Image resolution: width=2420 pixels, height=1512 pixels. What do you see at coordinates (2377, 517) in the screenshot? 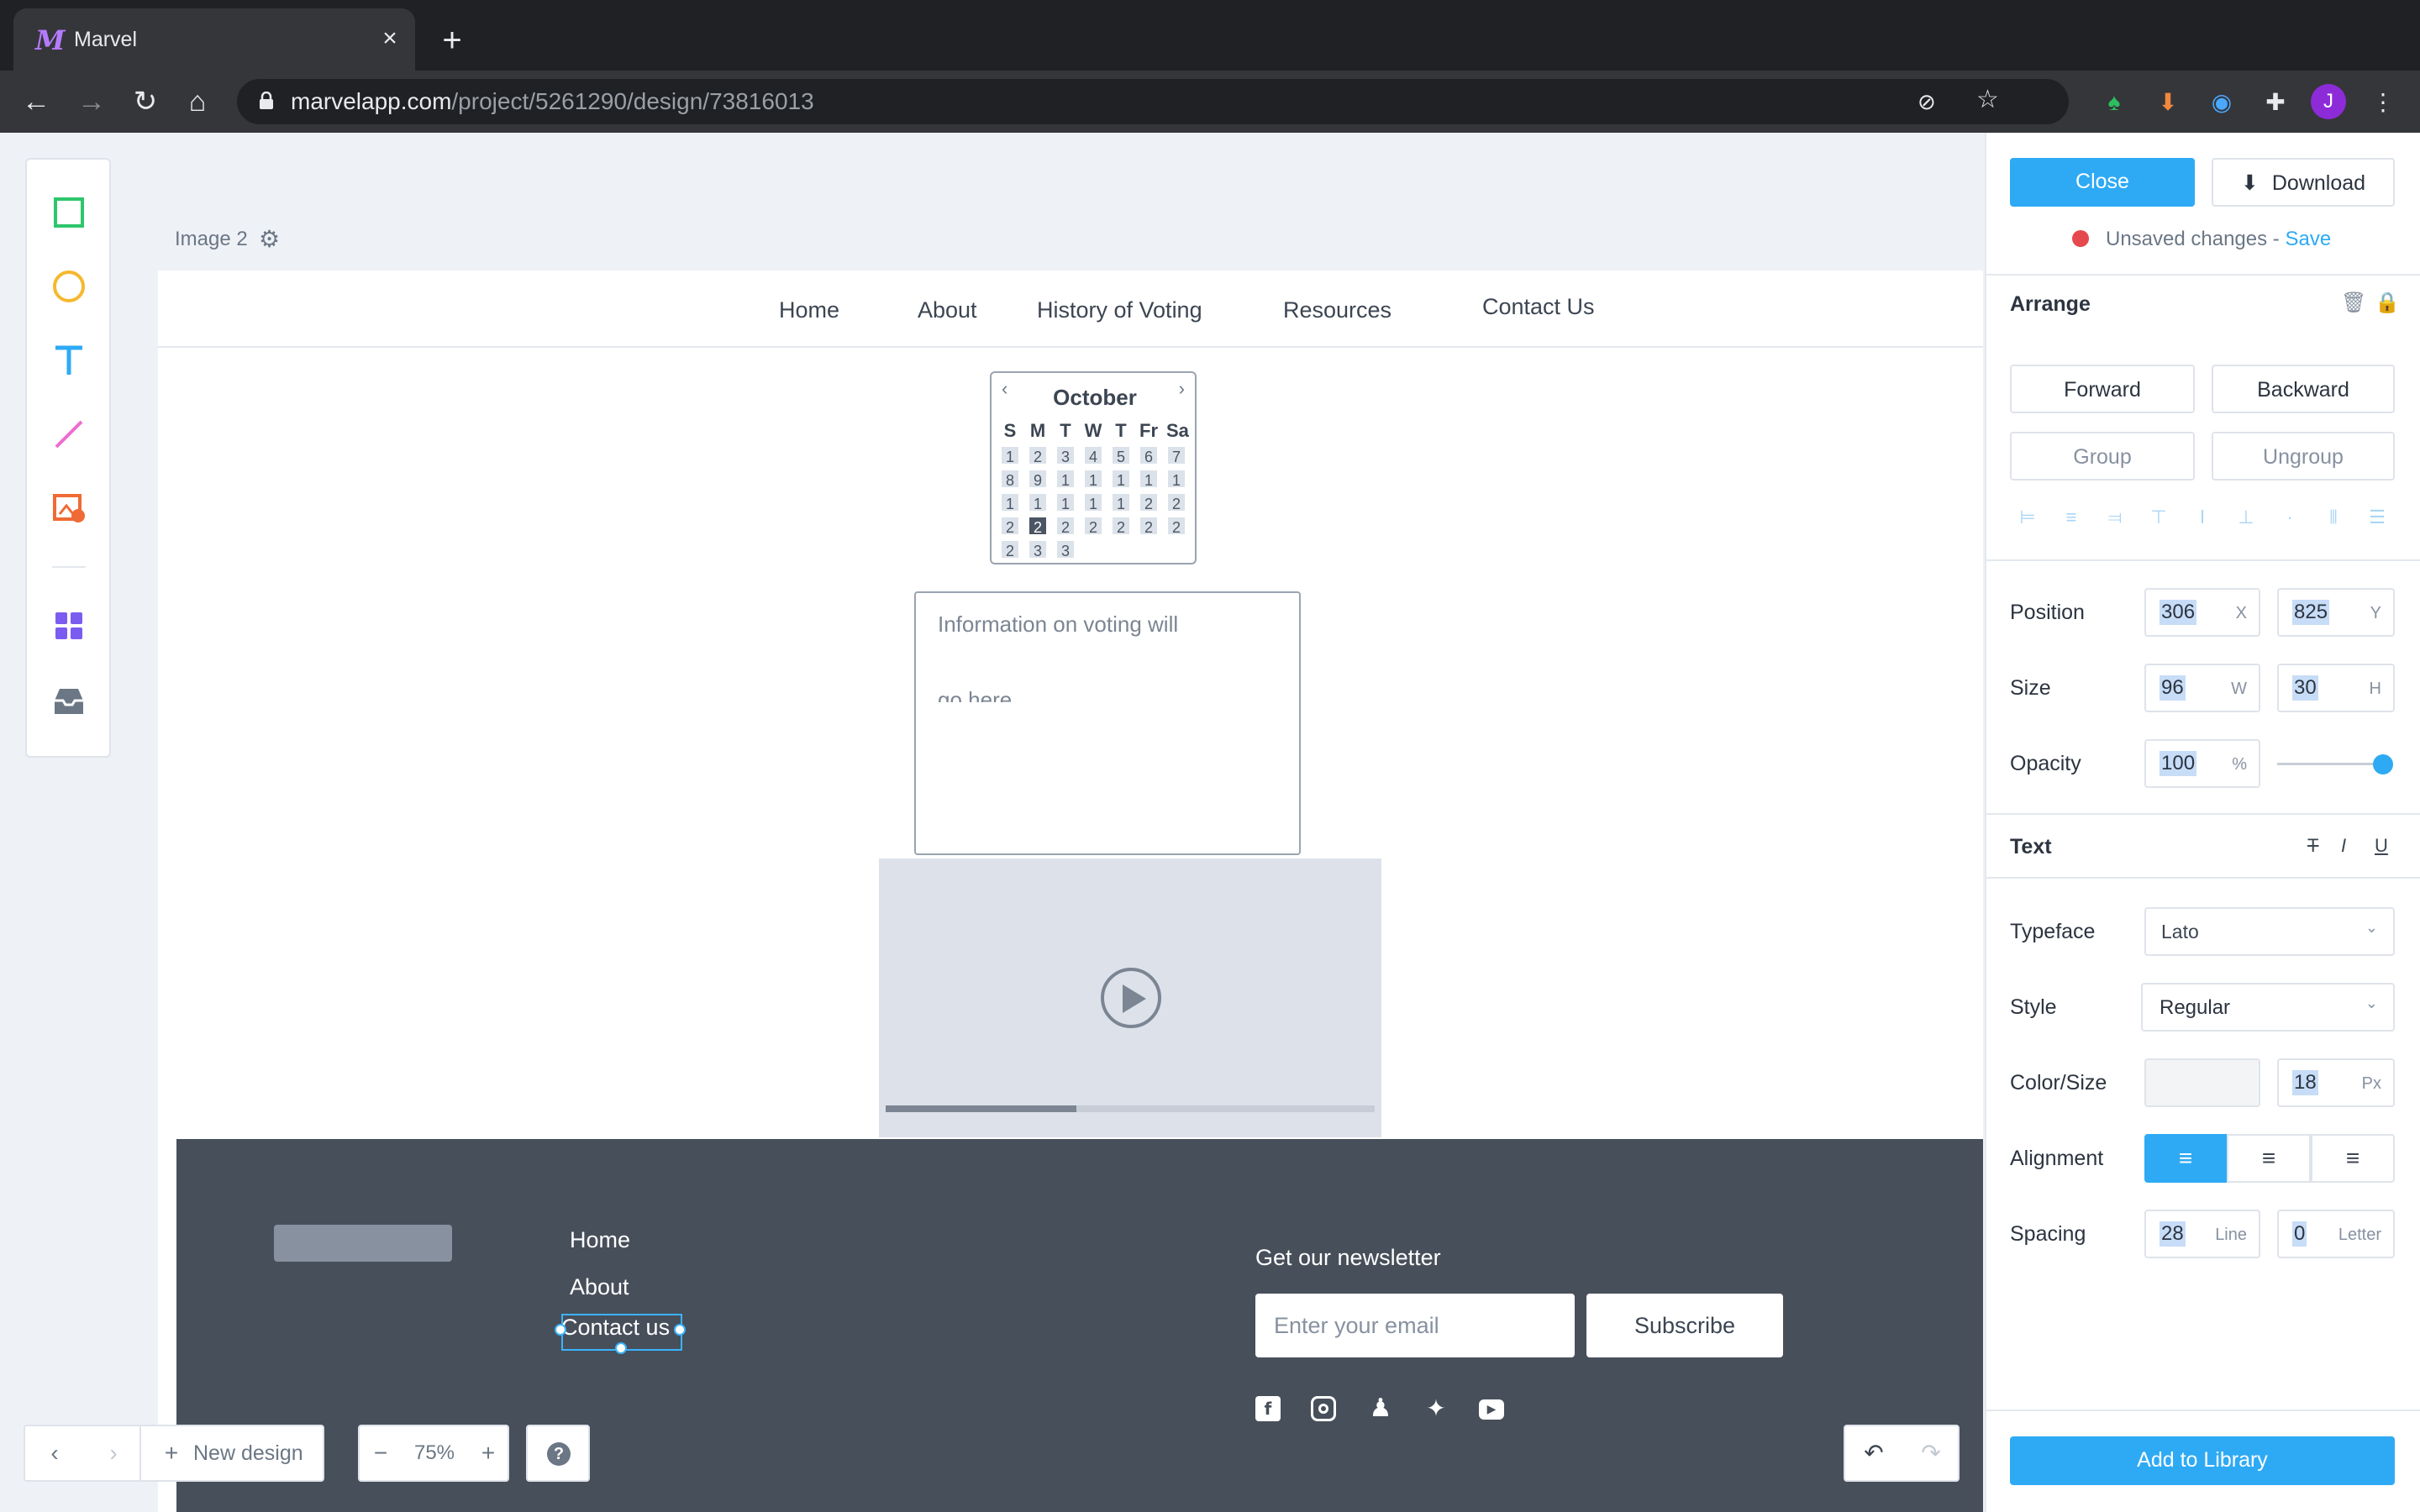
I see `distribute-vertical-icon: ☰` at bounding box center [2377, 517].